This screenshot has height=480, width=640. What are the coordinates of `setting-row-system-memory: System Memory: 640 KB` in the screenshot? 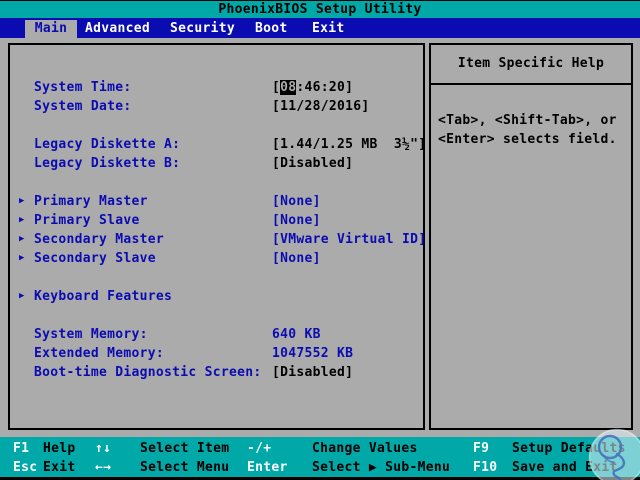 It's located at (216, 334).